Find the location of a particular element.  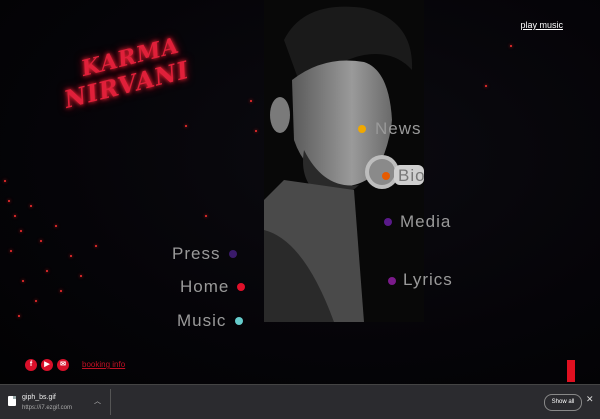

nav-item-lyrics: Lyrics is located at coordinates (428, 280).